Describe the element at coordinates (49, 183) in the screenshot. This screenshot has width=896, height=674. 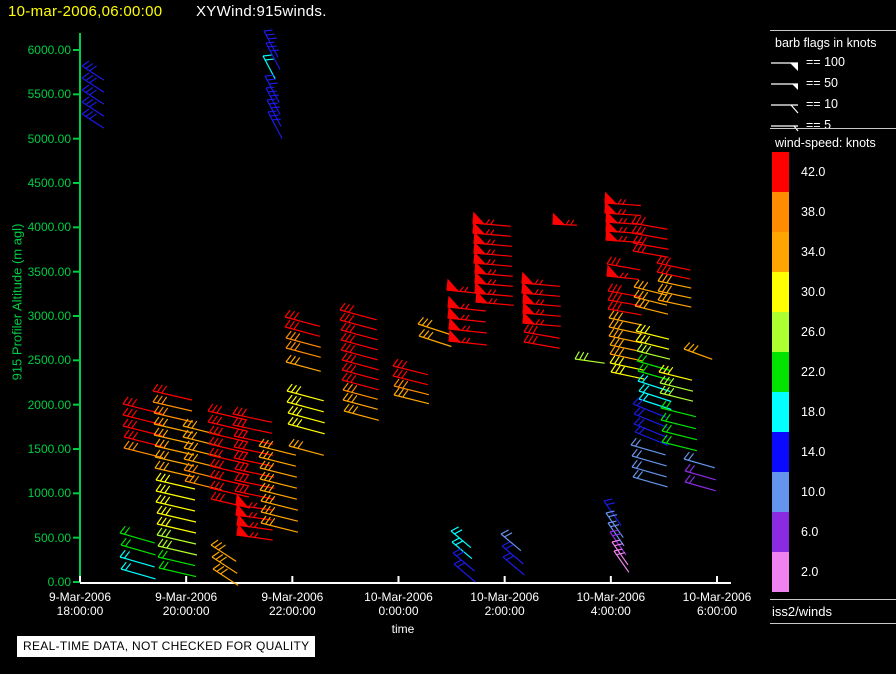
I see `y-tick-label: 4500.00` at that location.